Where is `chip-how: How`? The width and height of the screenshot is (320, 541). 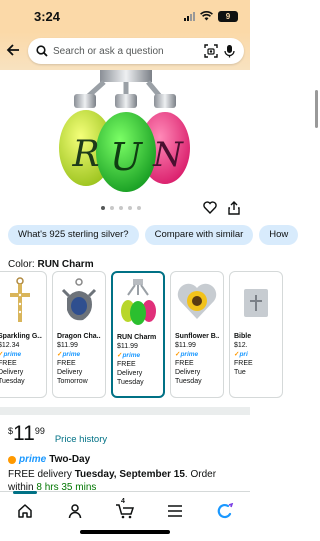 chip-how: How is located at coordinates (279, 235).